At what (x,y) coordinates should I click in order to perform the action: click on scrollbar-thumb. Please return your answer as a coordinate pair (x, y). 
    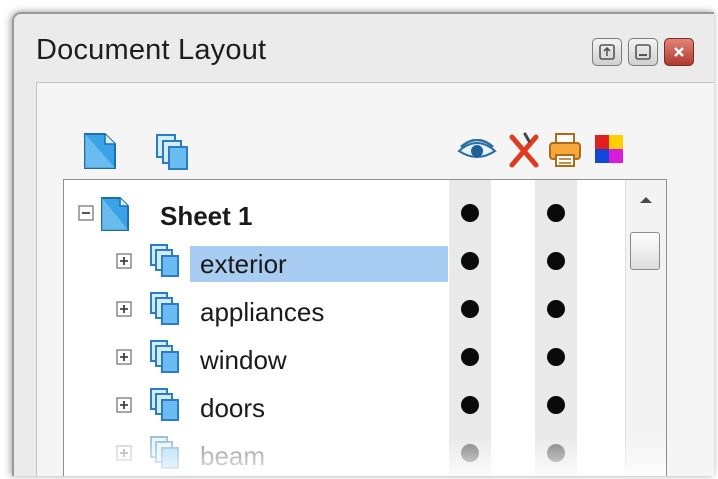
    Looking at the image, I should click on (645, 251).